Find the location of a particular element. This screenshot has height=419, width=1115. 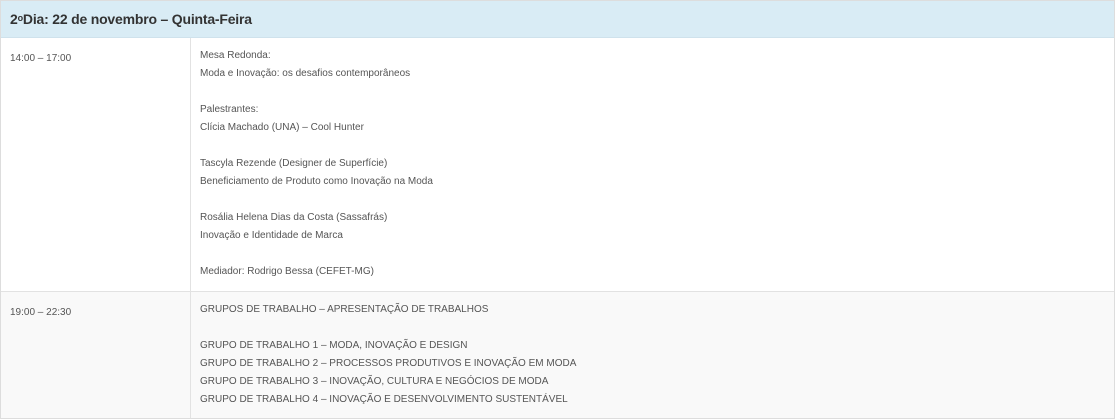

speaker-line: Rosália Helena Dias da Costa (Sassafrás) is located at coordinates (294, 217).